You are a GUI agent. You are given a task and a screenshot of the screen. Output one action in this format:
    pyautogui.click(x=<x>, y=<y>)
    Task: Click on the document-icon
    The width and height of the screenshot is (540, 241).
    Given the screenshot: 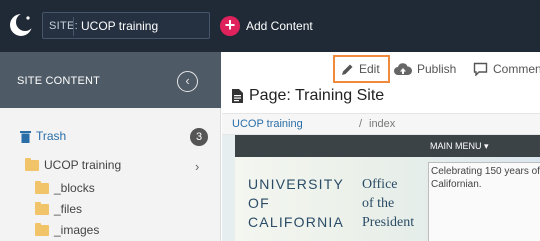 What is the action you would take?
    pyautogui.click(x=237, y=96)
    